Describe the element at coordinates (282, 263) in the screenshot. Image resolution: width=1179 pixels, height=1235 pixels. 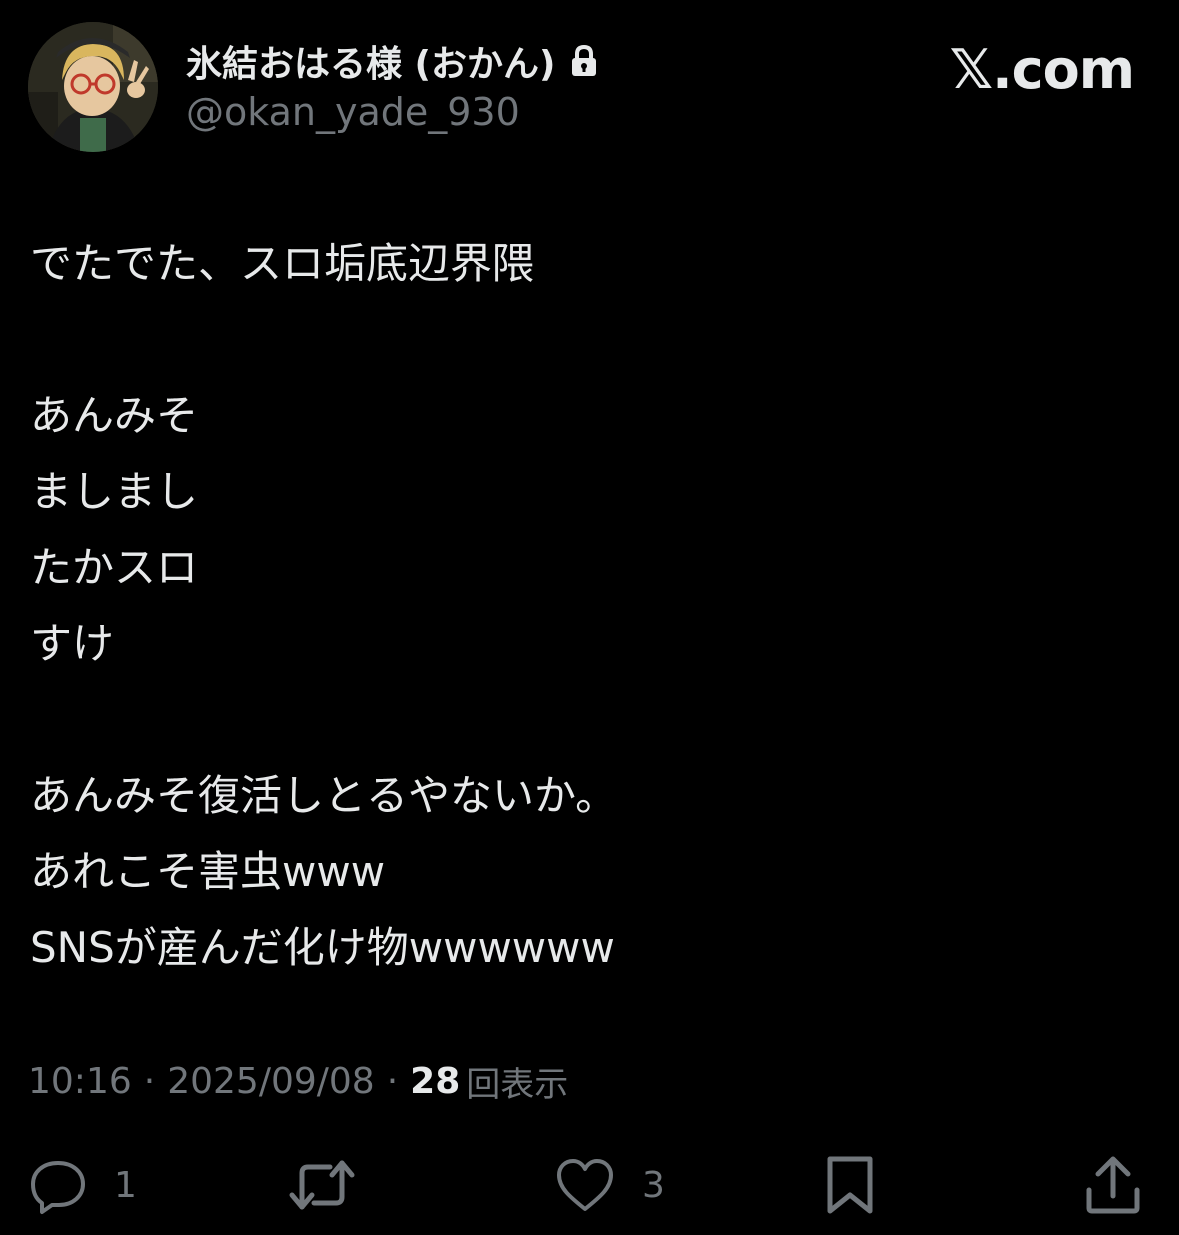
I see `tweet-line: でたでた、スロ垢底辺界隈` at that location.